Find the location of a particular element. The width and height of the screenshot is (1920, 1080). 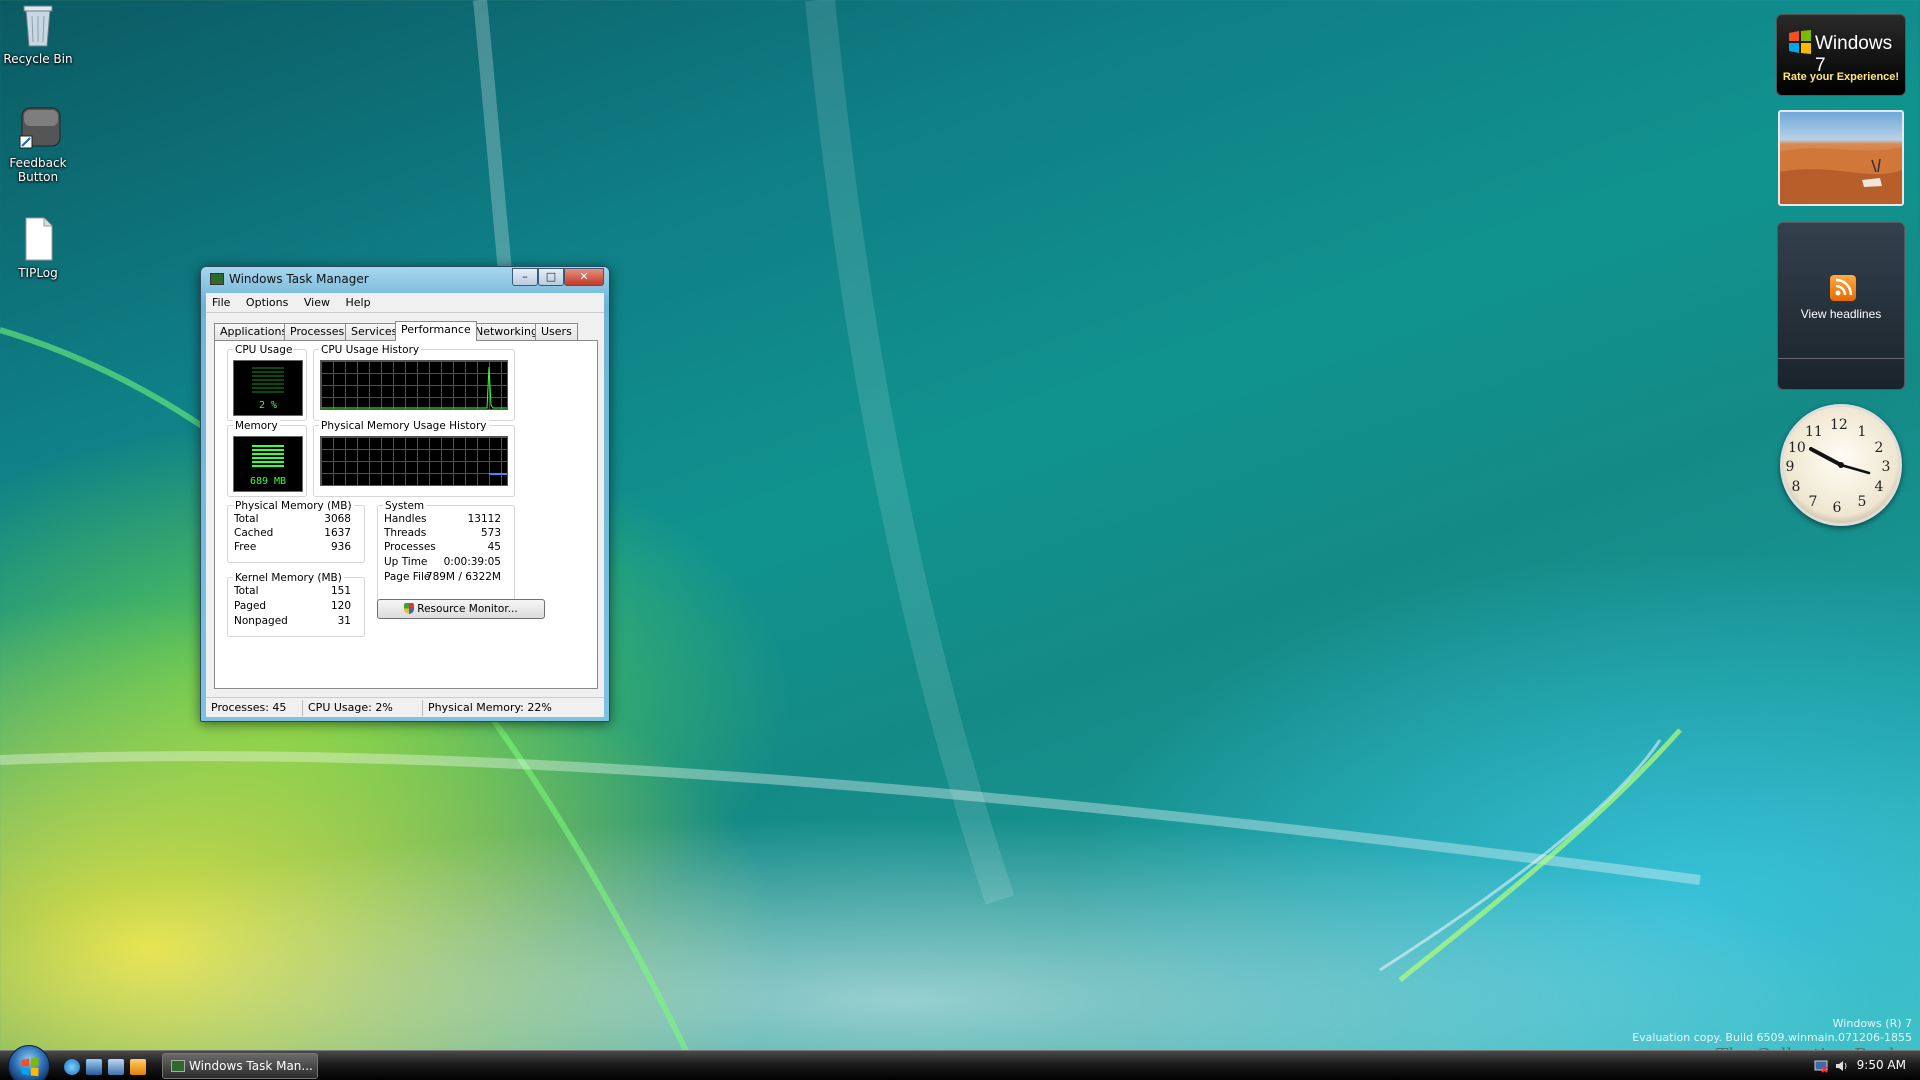

gadget-divider is located at coordinates (1841, 358).